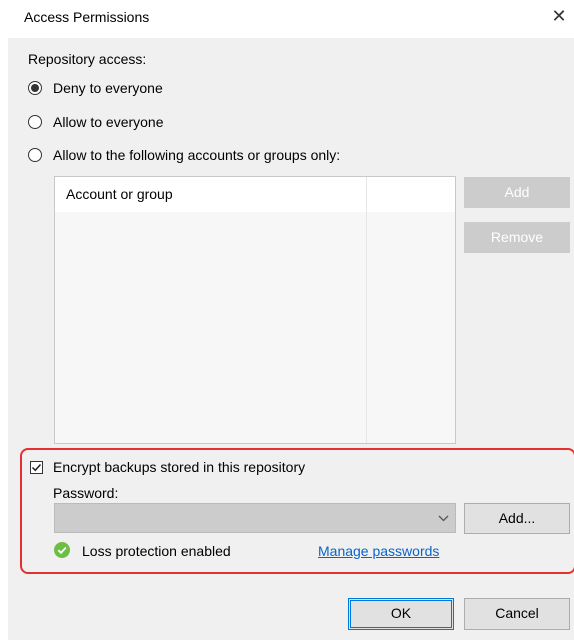 This screenshot has width=574, height=640. Describe the element at coordinates (255, 194) in the screenshot. I see `list-header-row: Account or group` at that location.